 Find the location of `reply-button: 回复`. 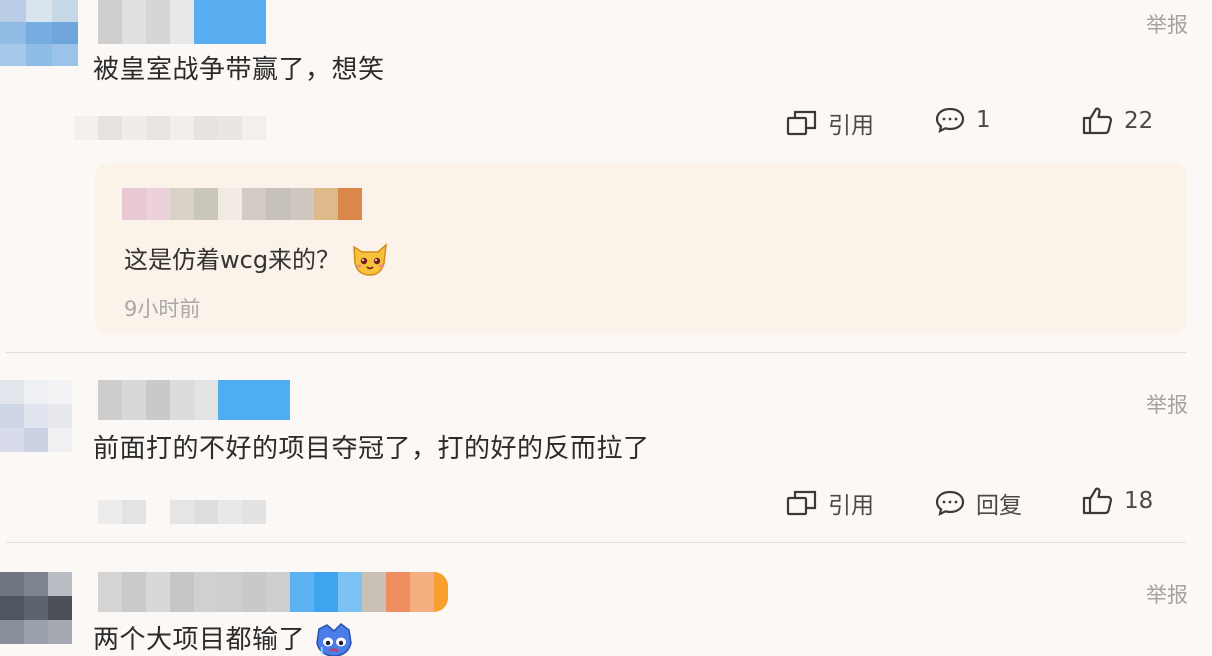

reply-button: 回复 is located at coordinates (978, 503).